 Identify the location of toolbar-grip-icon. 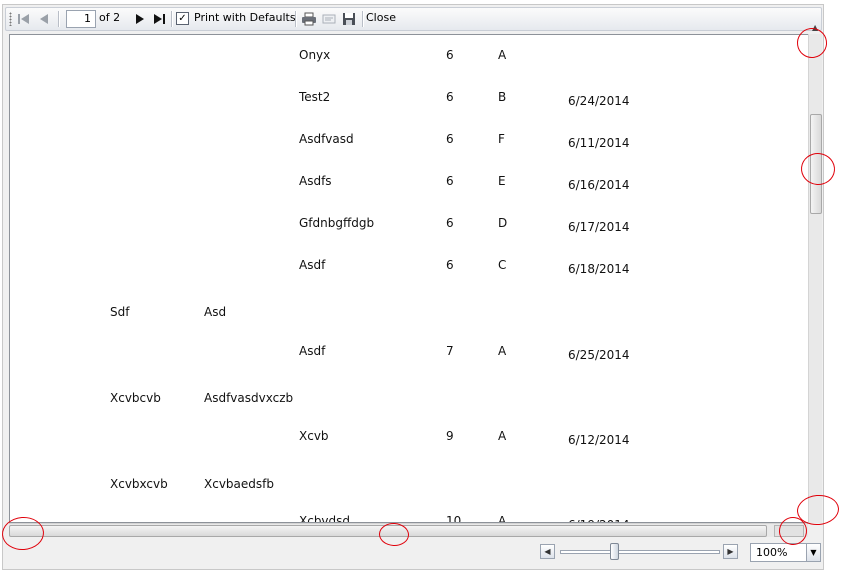
(10, 19).